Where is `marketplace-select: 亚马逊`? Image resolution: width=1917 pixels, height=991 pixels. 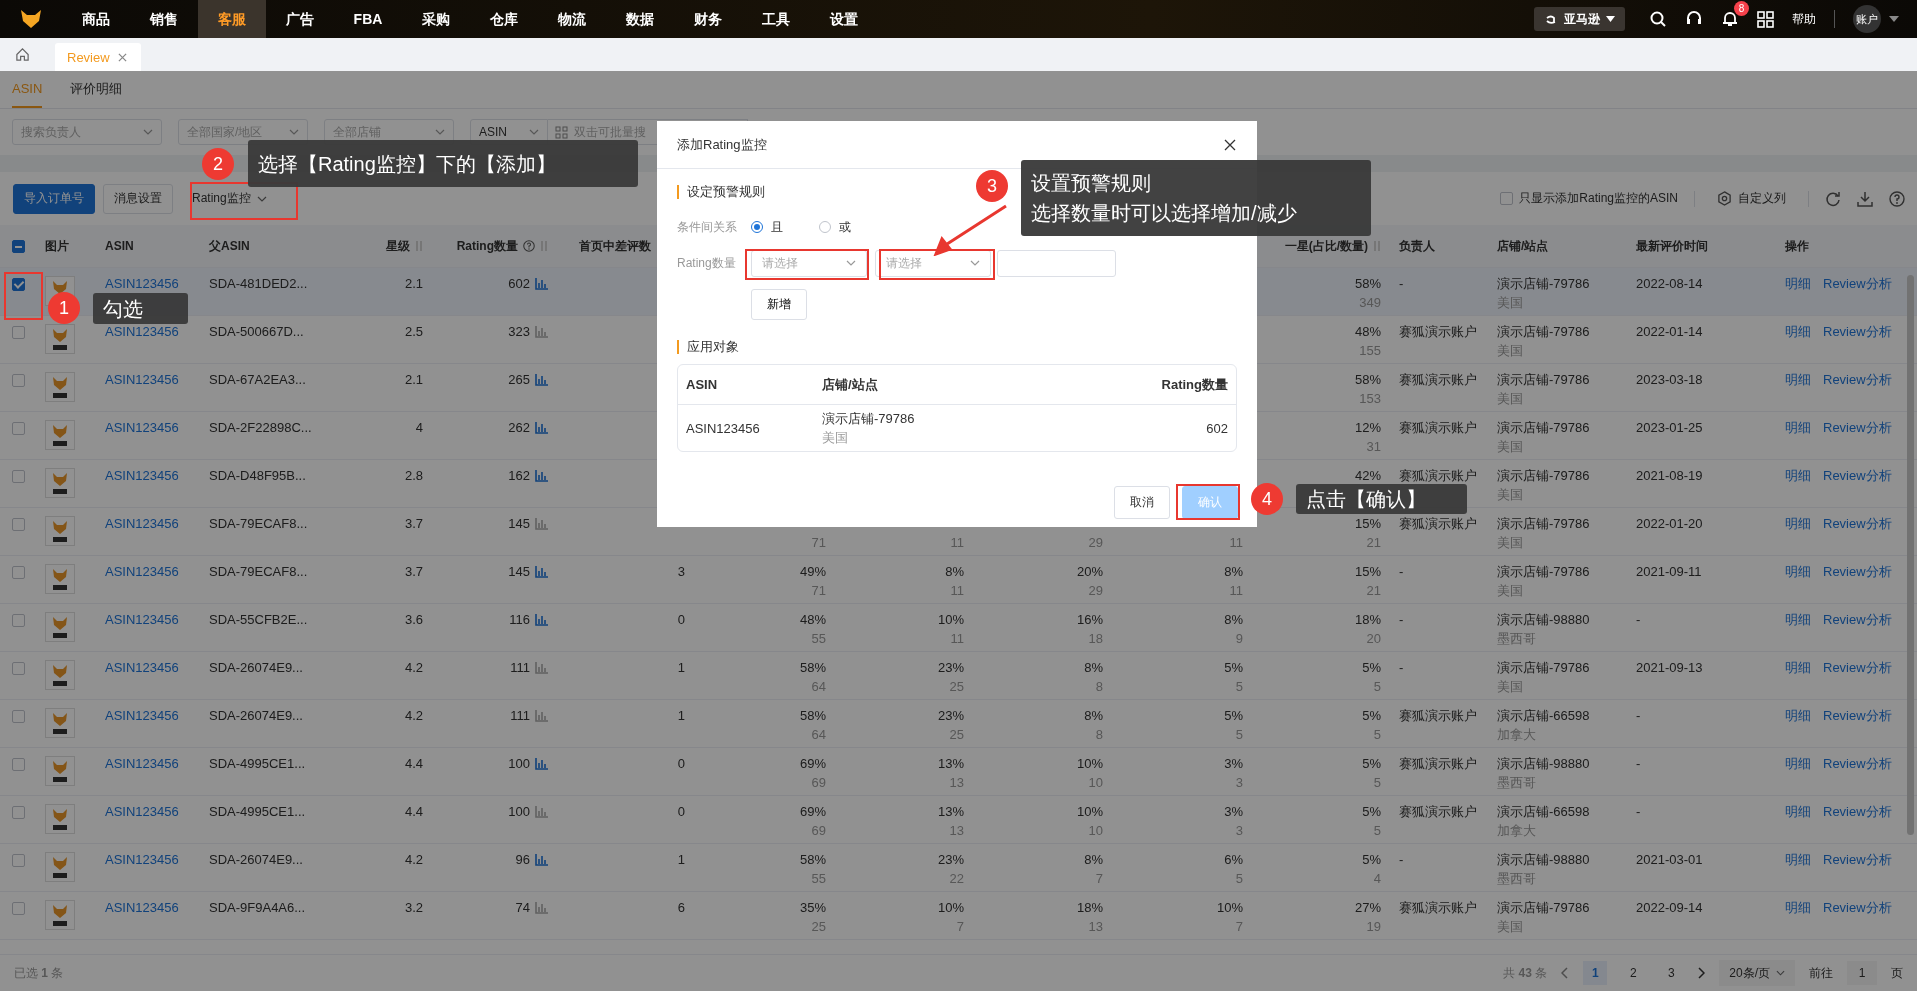 marketplace-select: 亚马逊 is located at coordinates (1579, 19).